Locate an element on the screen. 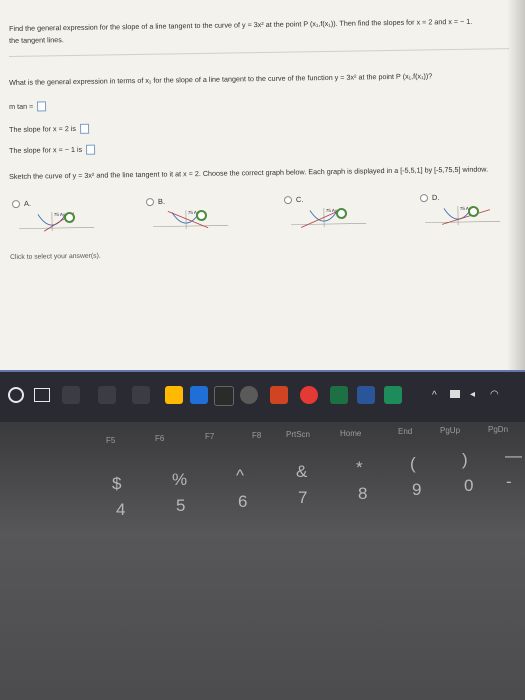  key-4: 4 is located at coordinates (121, 509).